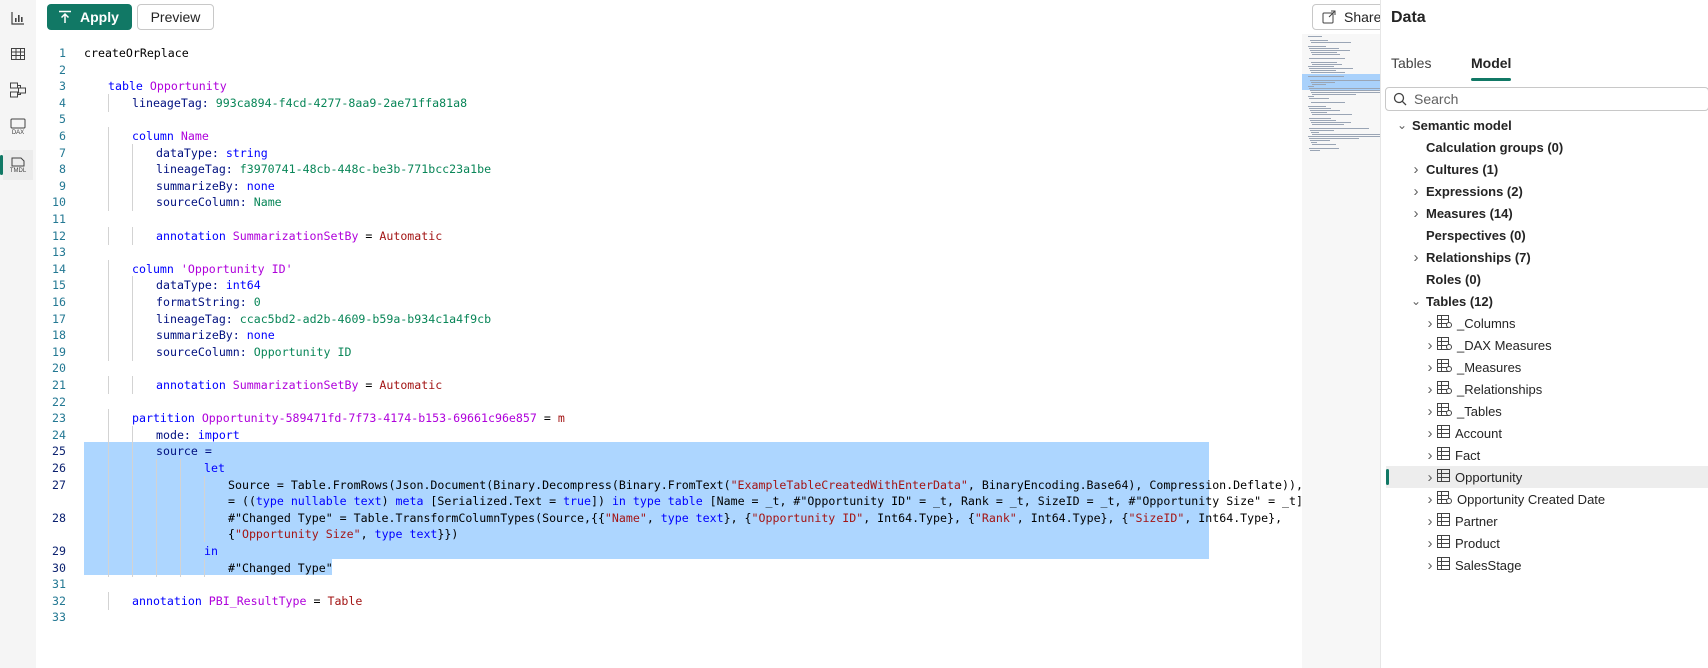 This screenshot has height=668, width=1708. What do you see at coordinates (18, 171) in the screenshot?
I see `tmdl-label: TMDL` at bounding box center [18, 171].